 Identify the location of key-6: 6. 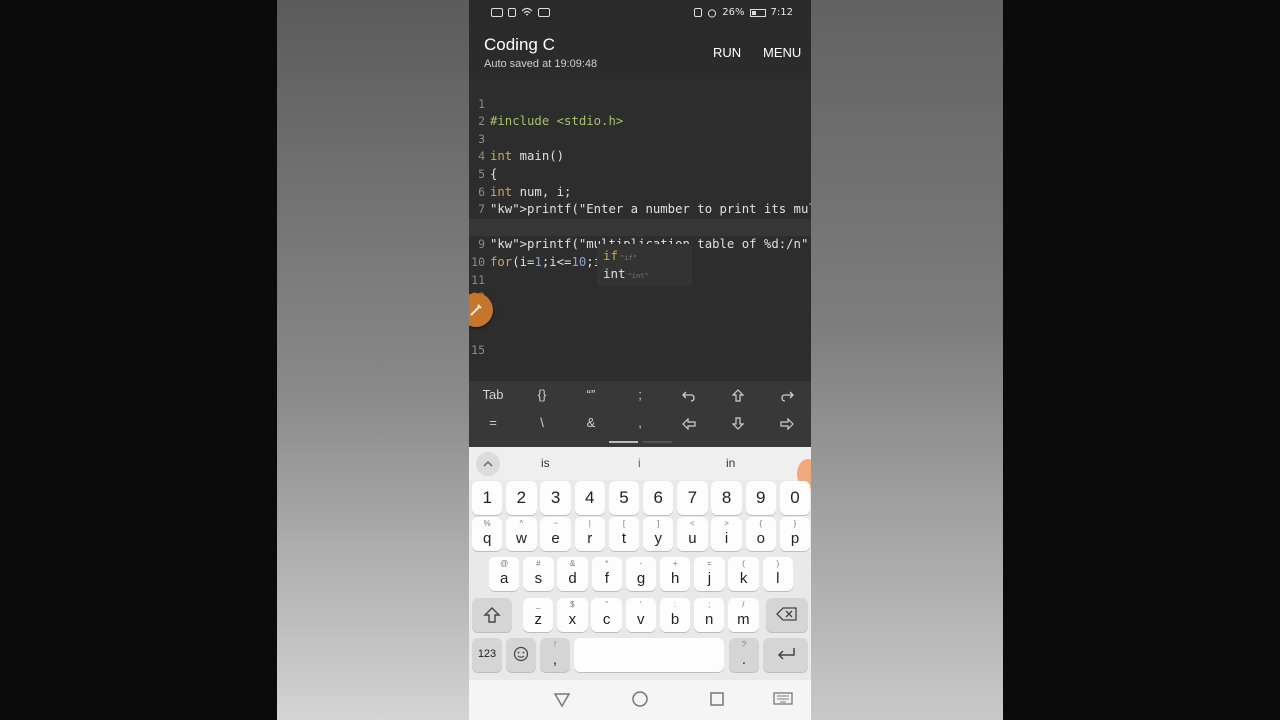
(658, 498).